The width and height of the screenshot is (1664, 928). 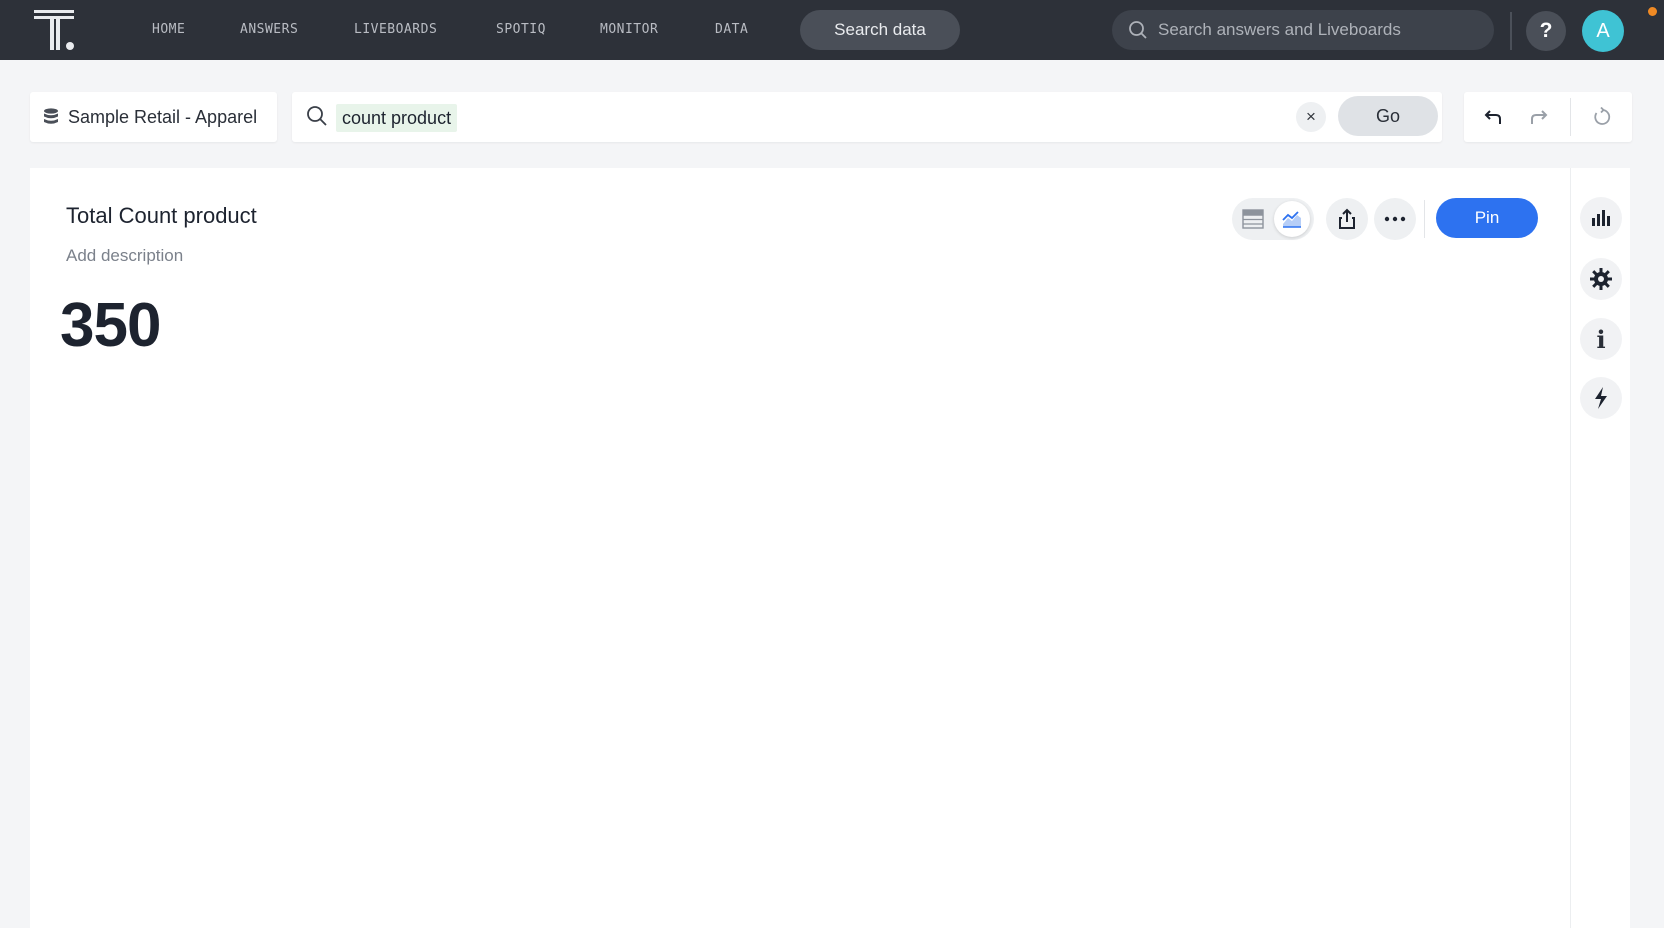 I want to click on answer-title: Total Count product, so click(x=161, y=216).